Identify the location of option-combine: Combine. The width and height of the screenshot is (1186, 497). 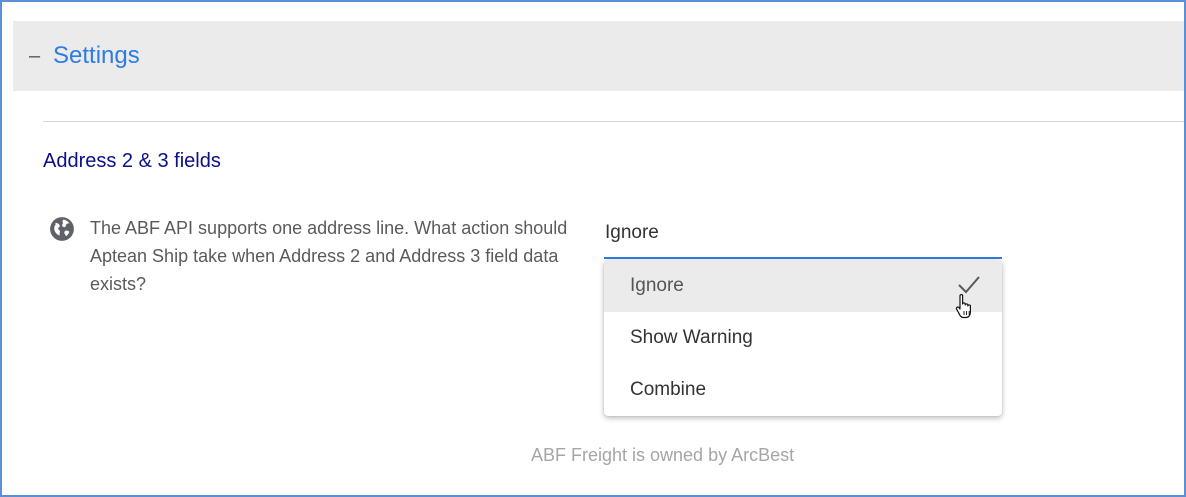
(803, 390).